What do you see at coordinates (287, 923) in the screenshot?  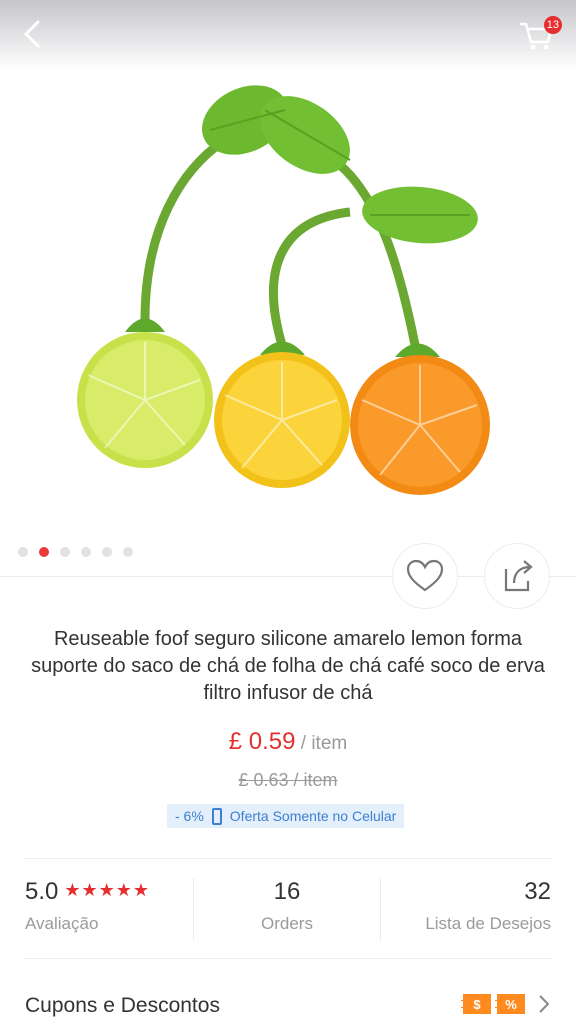 I see `orders-label: Orders` at bounding box center [287, 923].